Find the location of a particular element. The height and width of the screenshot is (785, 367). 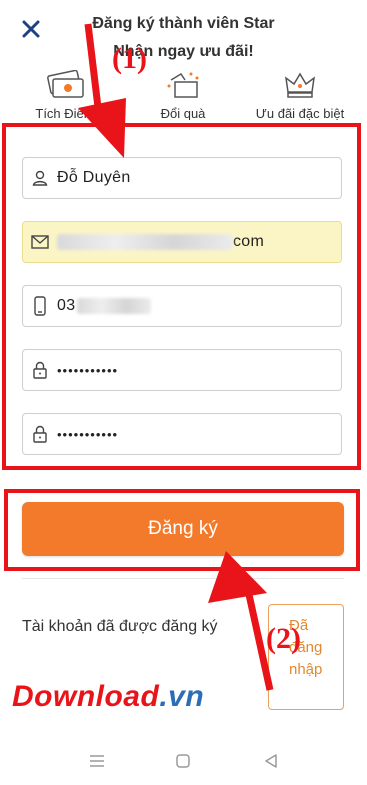

arrow-1-head is located at coordinates (102, 128).